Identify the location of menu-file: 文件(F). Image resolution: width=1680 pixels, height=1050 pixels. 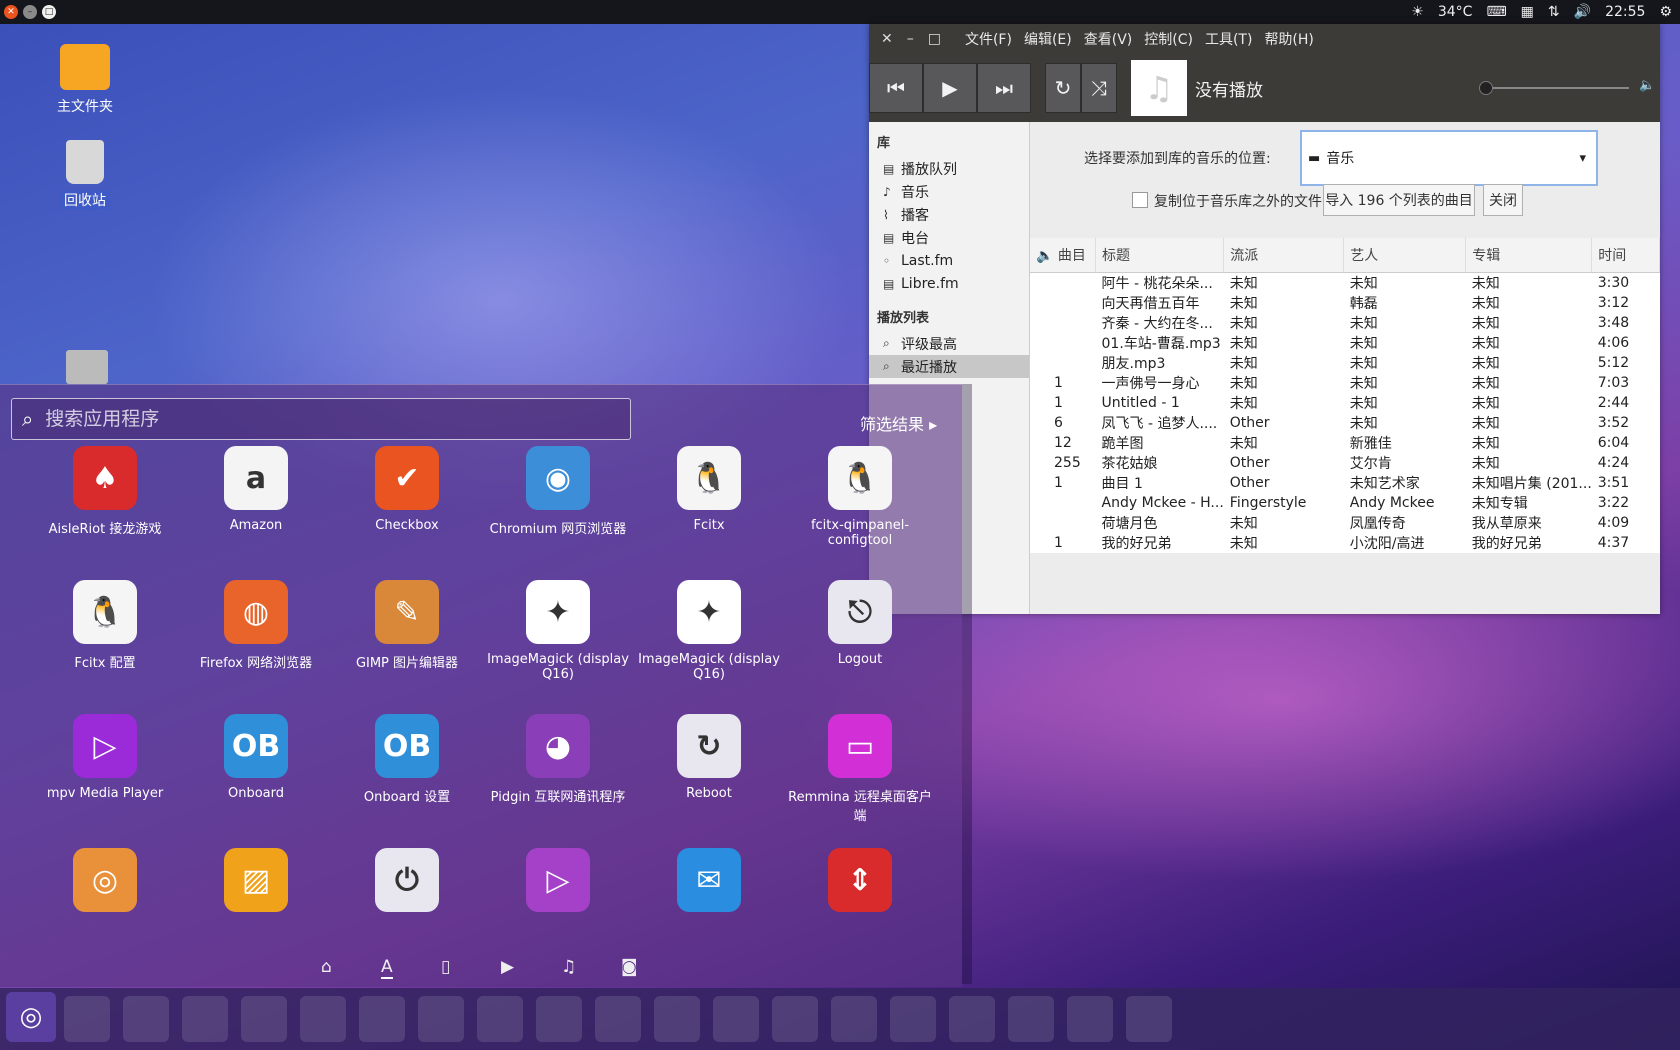
(988, 39).